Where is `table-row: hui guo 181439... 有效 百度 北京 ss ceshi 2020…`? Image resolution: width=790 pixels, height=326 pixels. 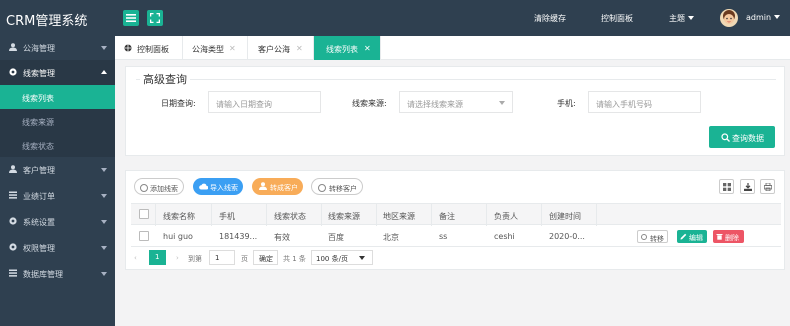
table-row: hui guo 181439... 有效 百度 北京 ss ceshi 2020… is located at coordinates (456, 236).